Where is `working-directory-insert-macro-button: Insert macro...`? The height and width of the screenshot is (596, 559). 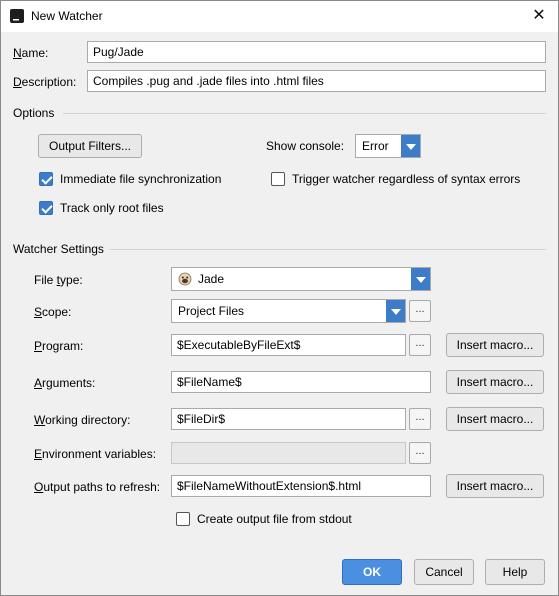
working-directory-insert-macro-button: Insert macro... is located at coordinates (495, 419).